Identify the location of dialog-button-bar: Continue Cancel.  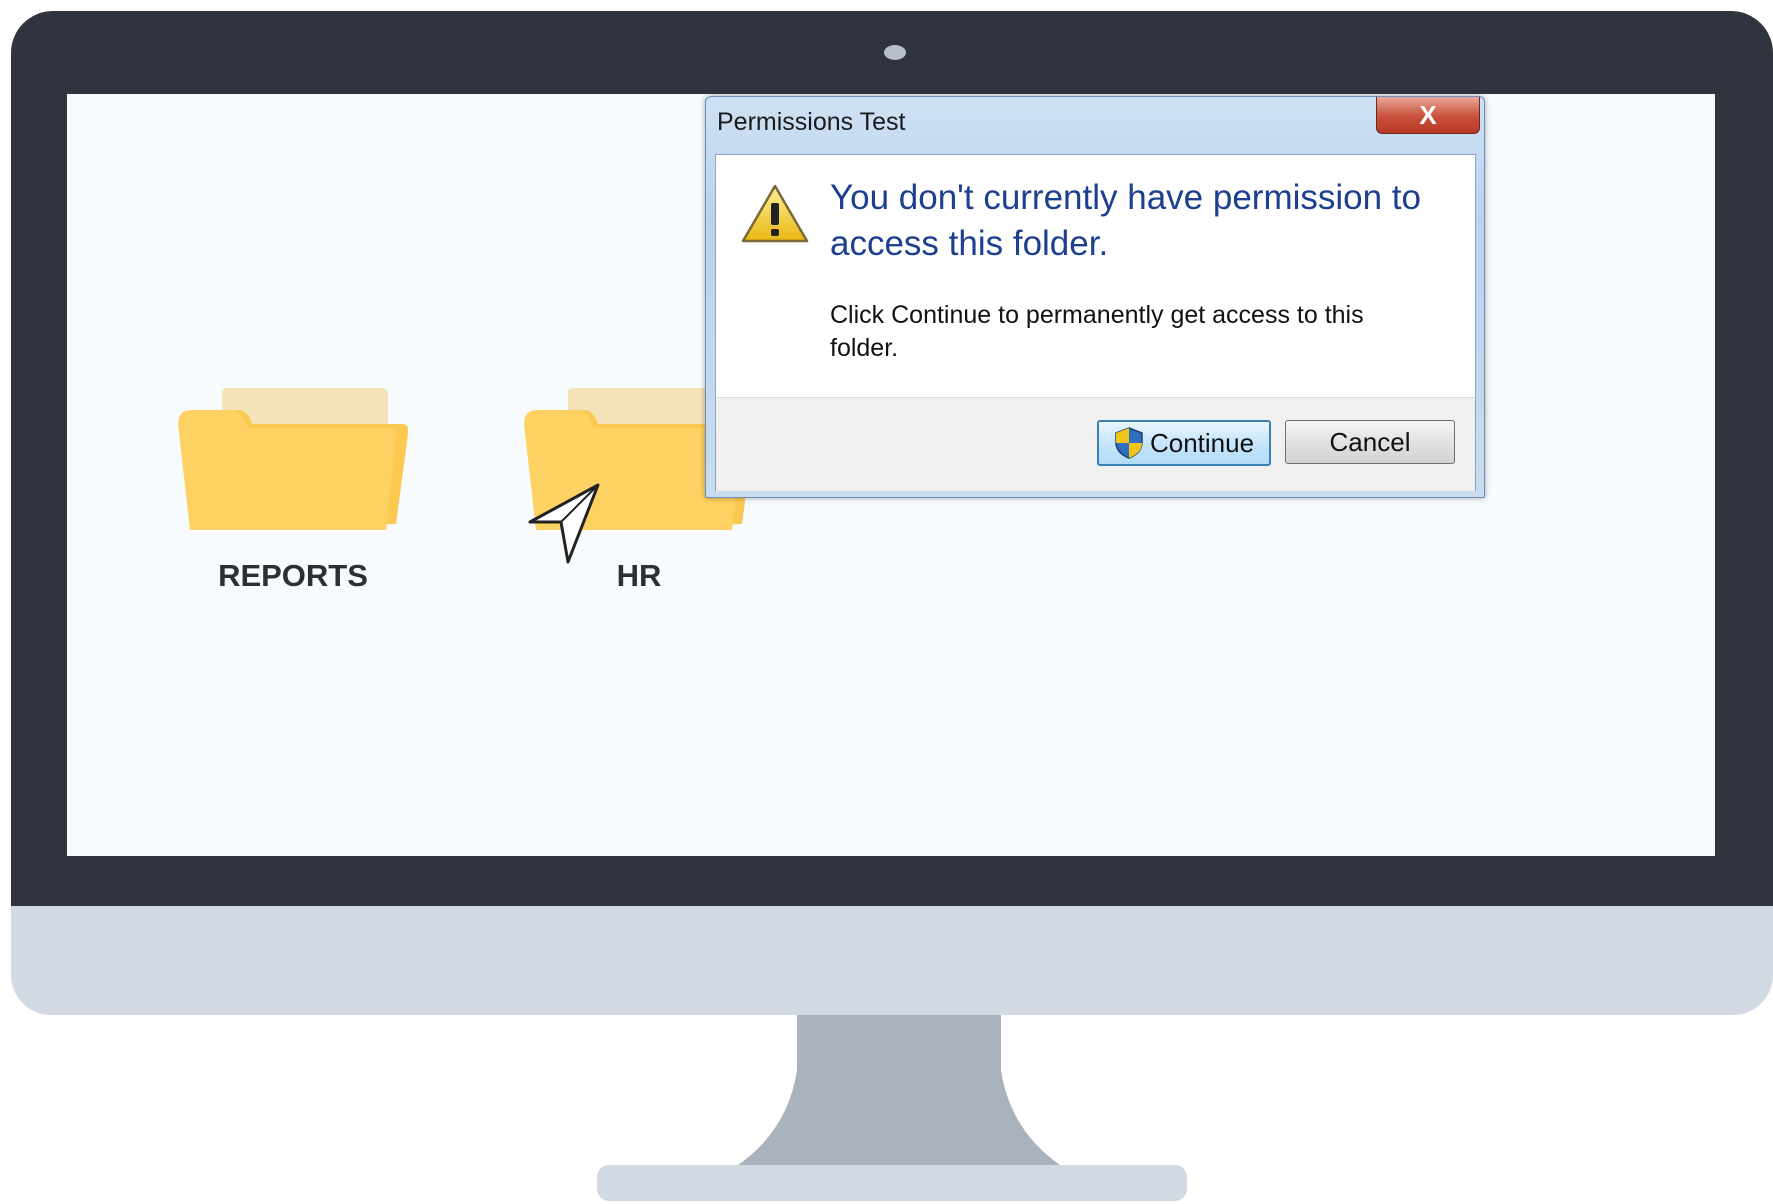
(1095, 444).